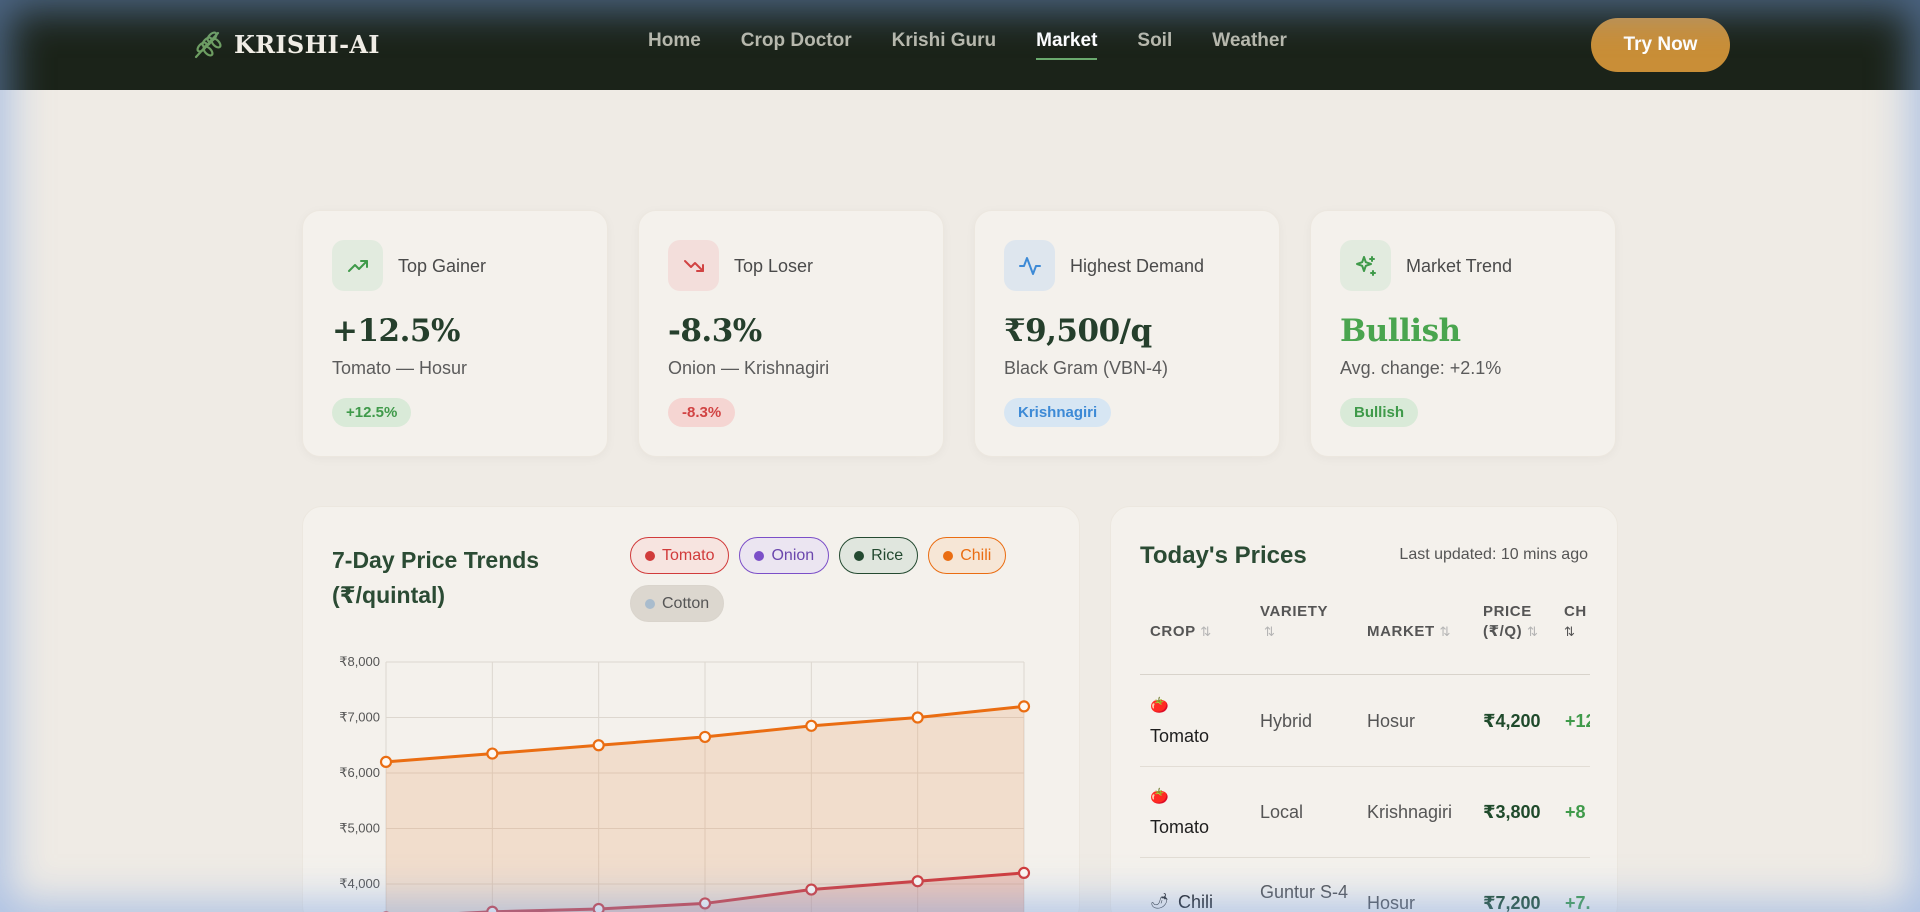 The height and width of the screenshot is (912, 1920). What do you see at coordinates (1223, 555) in the screenshot?
I see `prices-title: Today's Prices` at bounding box center [1223, 555].